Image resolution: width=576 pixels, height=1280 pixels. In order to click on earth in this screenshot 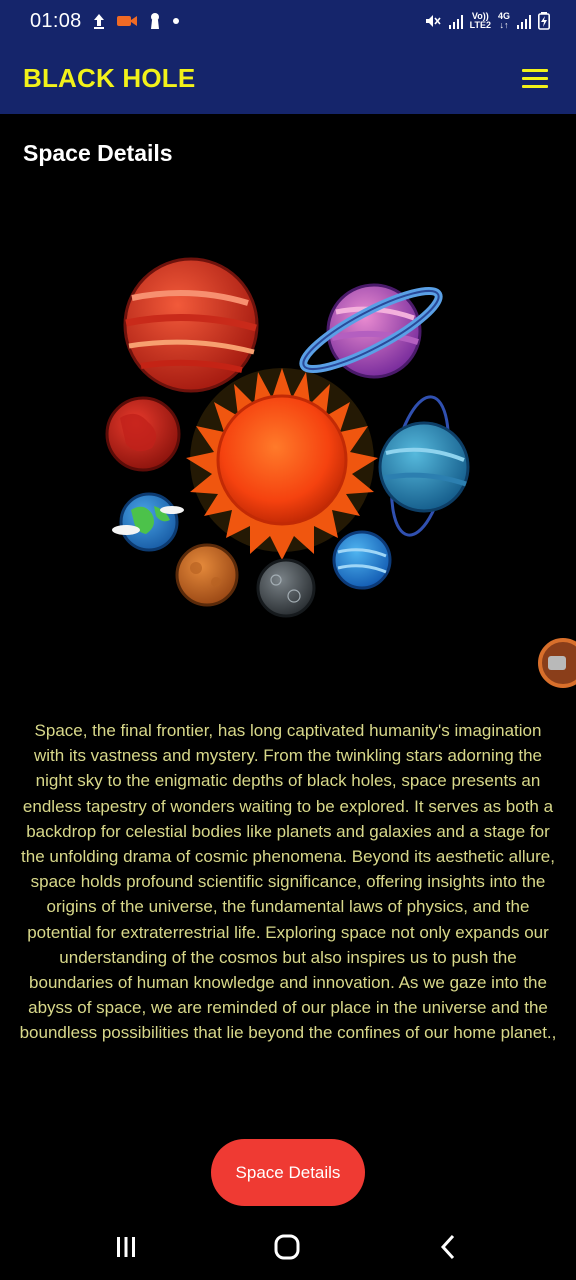, I will do `click(148, 522)`.